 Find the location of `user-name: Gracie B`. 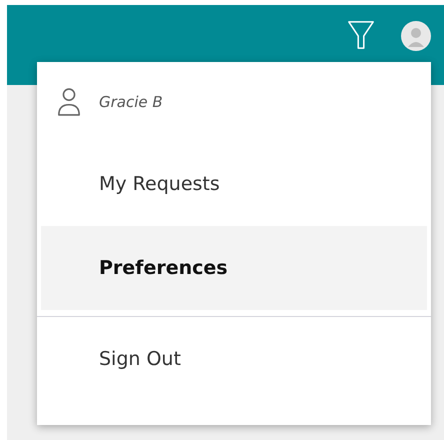

user-name: Gracie B is located at coordinates (131, 102).